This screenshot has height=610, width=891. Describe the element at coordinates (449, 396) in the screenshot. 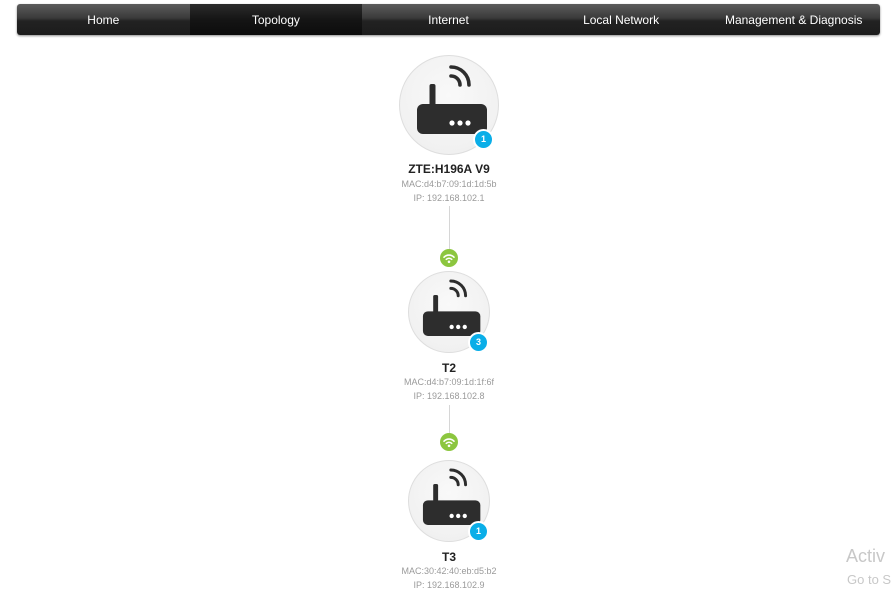

I see `device-ip: IP: 192.168.102.8` at that location.